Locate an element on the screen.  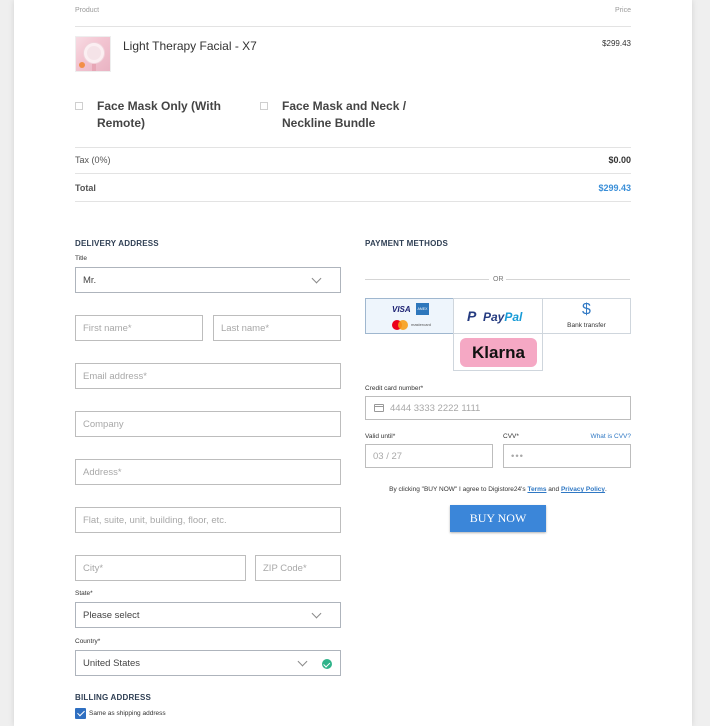
what-is-cvv-link: What is CVV? is located at coordinates (611, 436).